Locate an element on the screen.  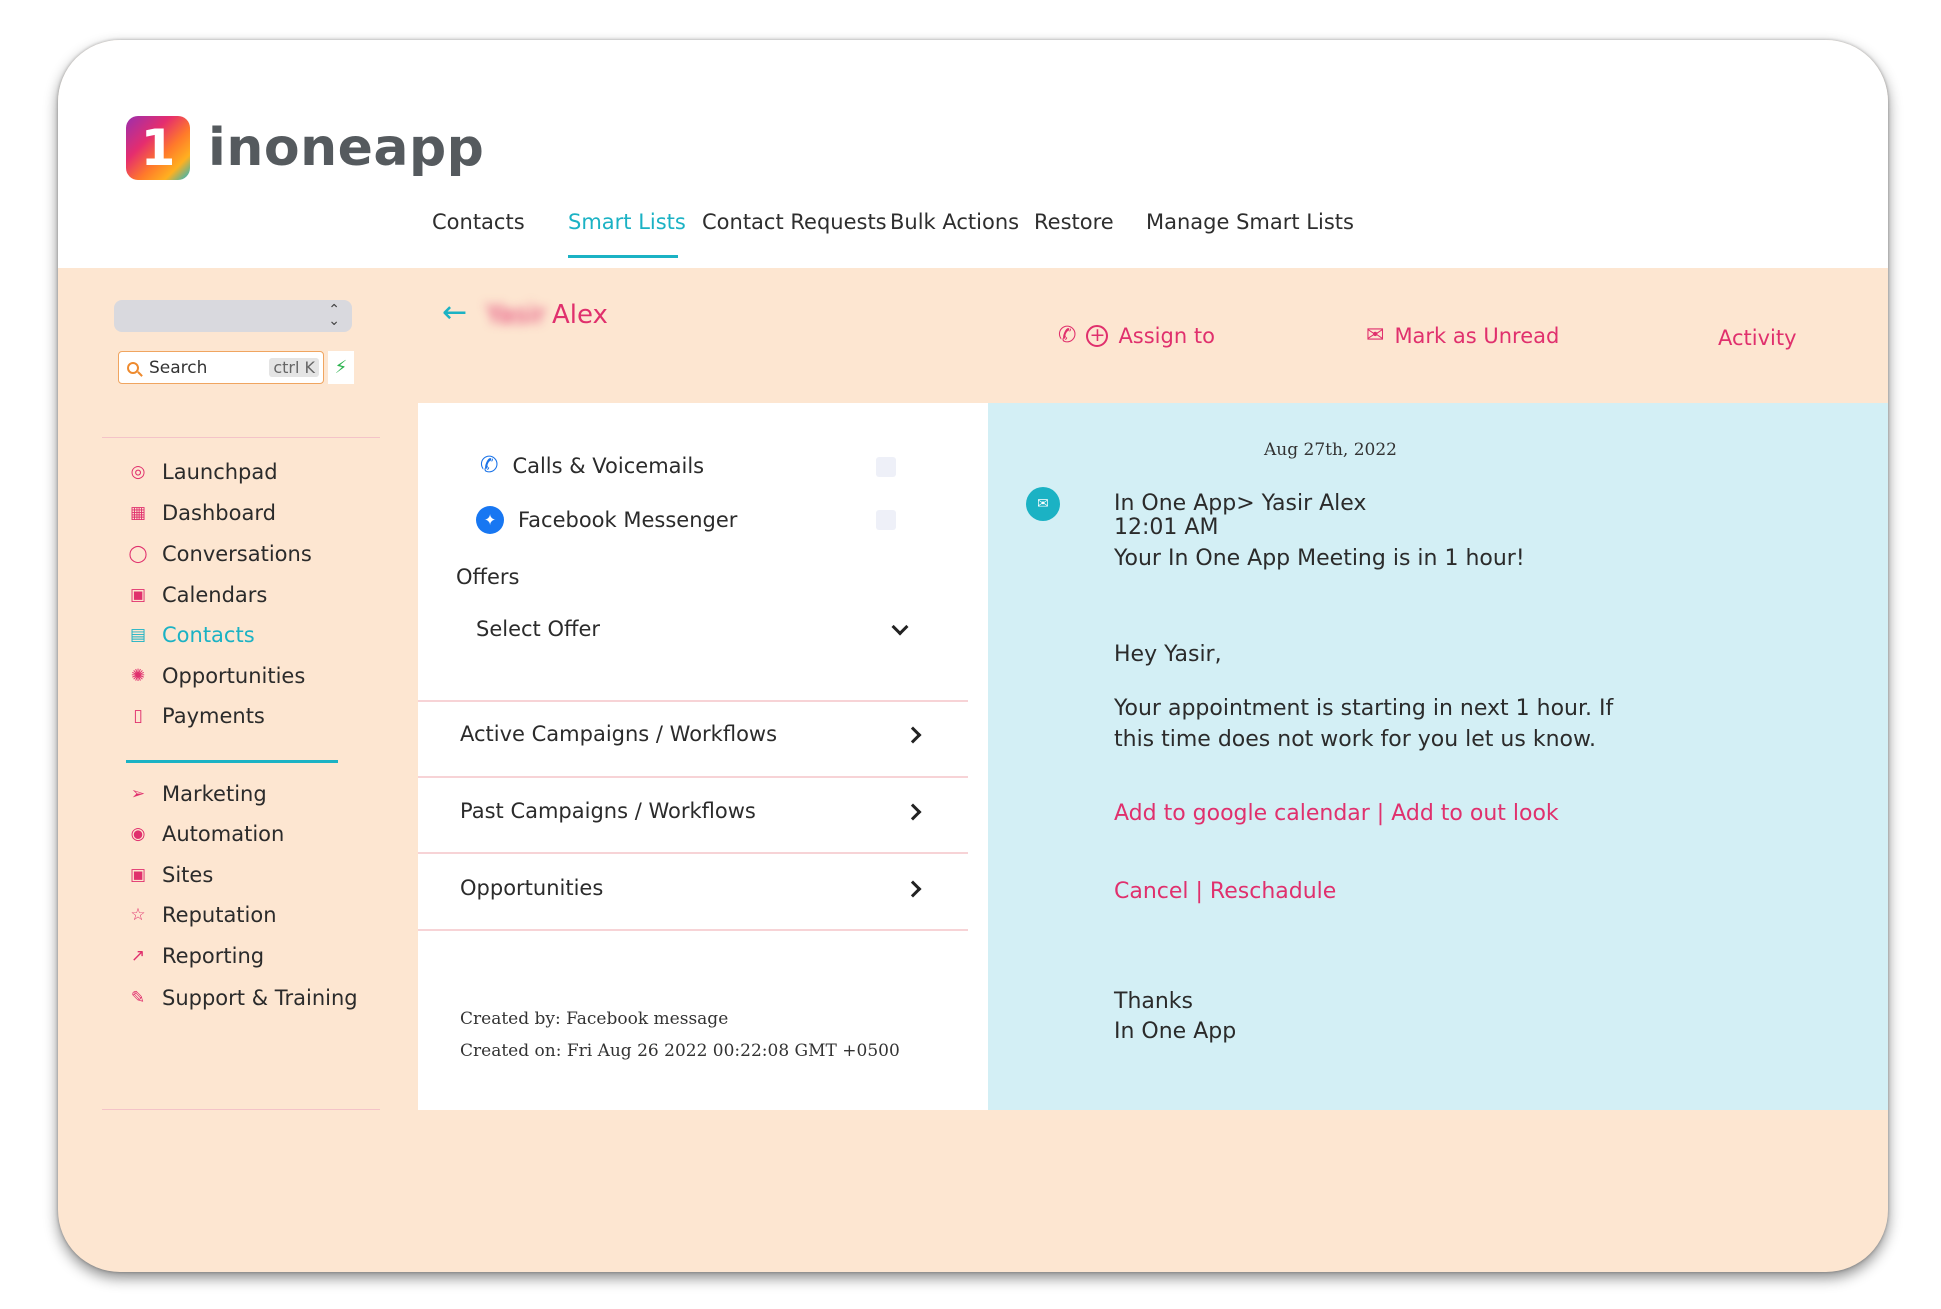
location-switcher: ⌃ ⌄ is located at coordinates (233, 316).